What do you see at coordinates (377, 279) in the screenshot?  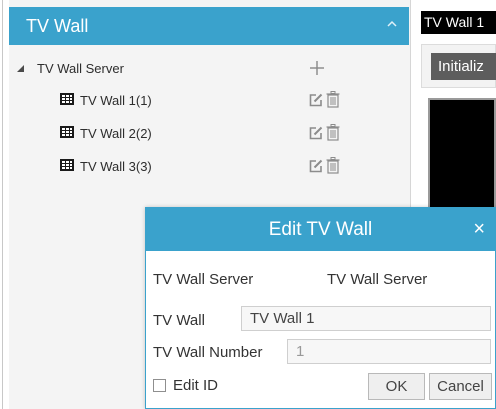 I see `server-field-value: TV Wall Server` at bounding box center [377, 279].